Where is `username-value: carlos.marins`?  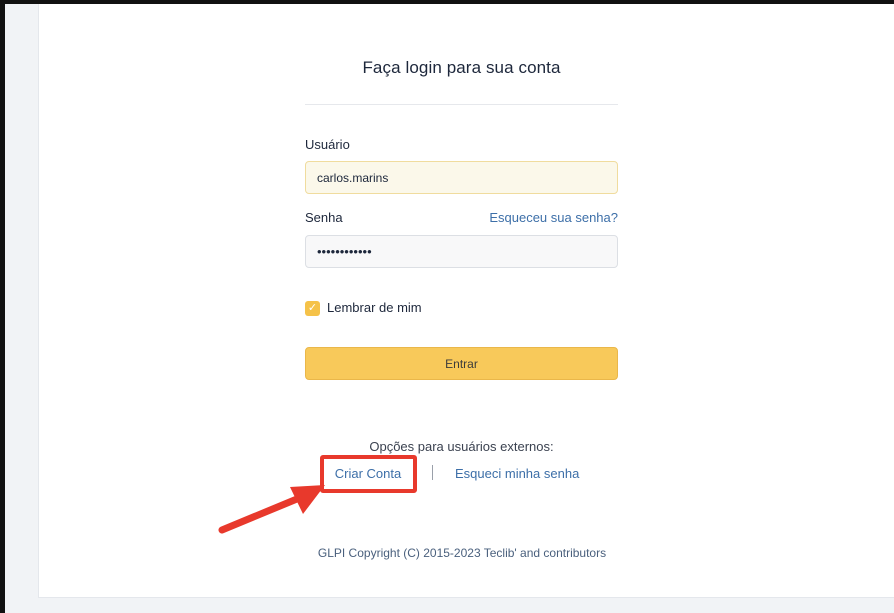 username-value: carlos.marins is located at coordinates (353, 177).